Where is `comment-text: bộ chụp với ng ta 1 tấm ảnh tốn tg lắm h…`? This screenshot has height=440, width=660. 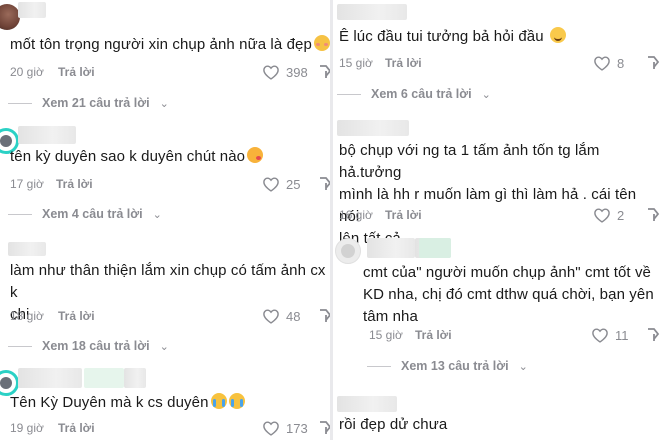 comment-text: bộ chụp với ng ta 1 tấm ảnh tốn tg lắm h… is located at coordinates (499, 195).